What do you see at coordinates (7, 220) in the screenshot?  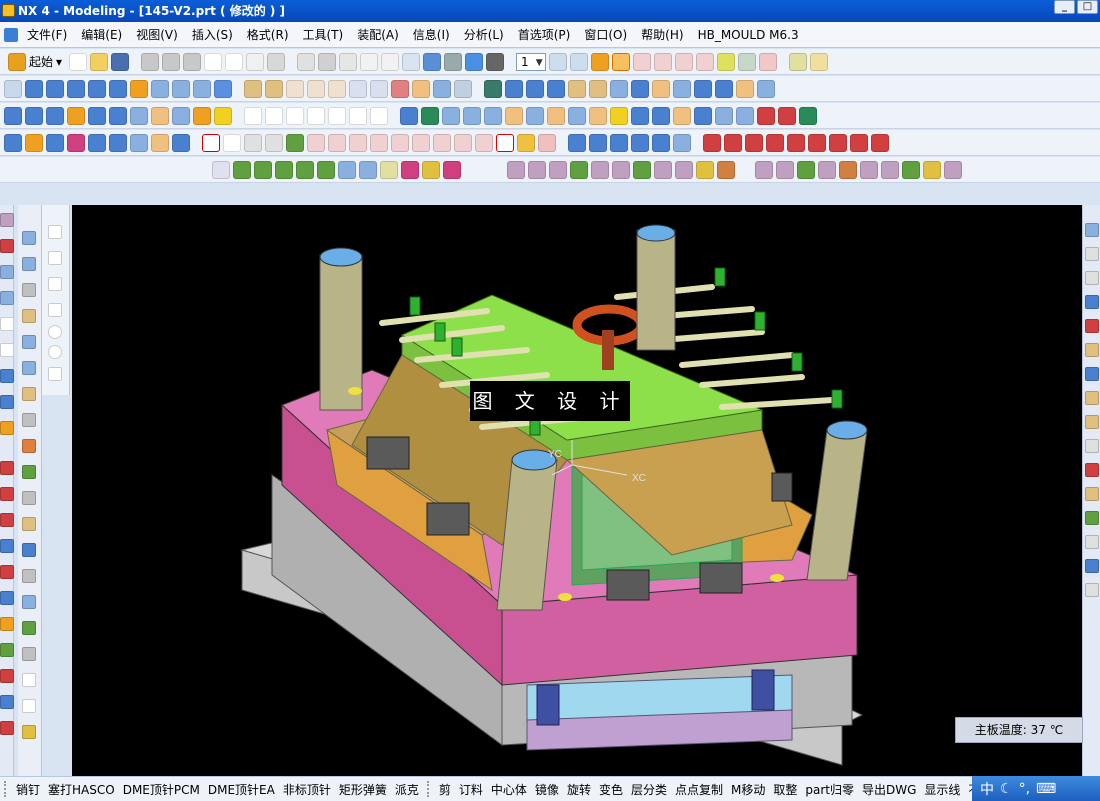 I see `resource-a-icon` at bounding box center [7, 220].